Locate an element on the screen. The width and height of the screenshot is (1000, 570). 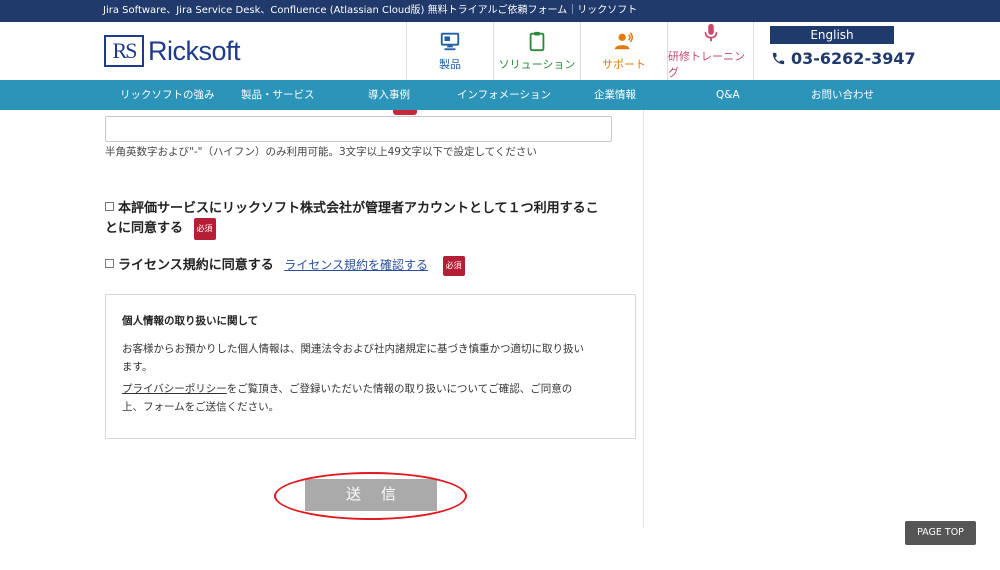
nav-item-information: インフォメーション is located at coordinates (504, 95).